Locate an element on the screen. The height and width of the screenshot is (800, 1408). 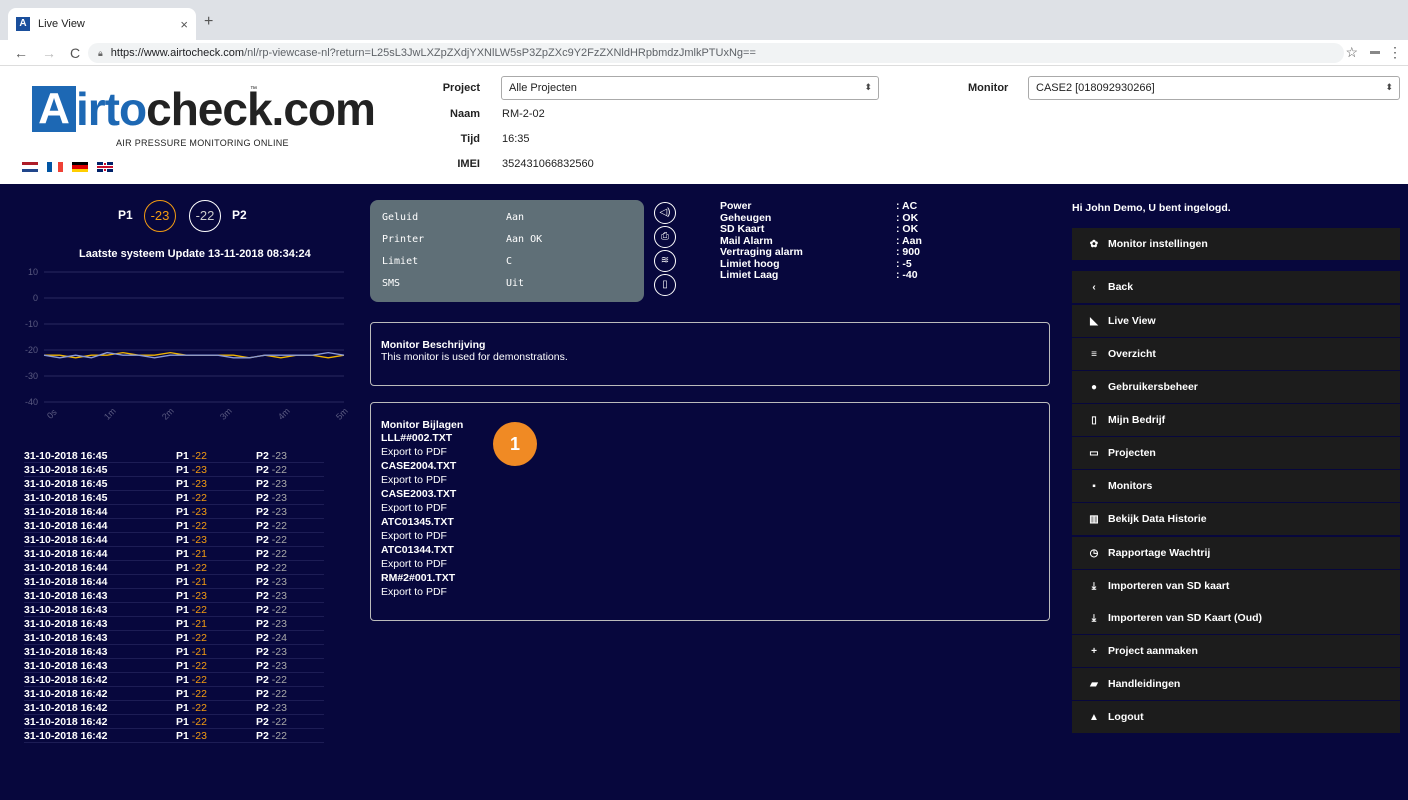
flag-gb-icon is located at coordinates (105, 167).